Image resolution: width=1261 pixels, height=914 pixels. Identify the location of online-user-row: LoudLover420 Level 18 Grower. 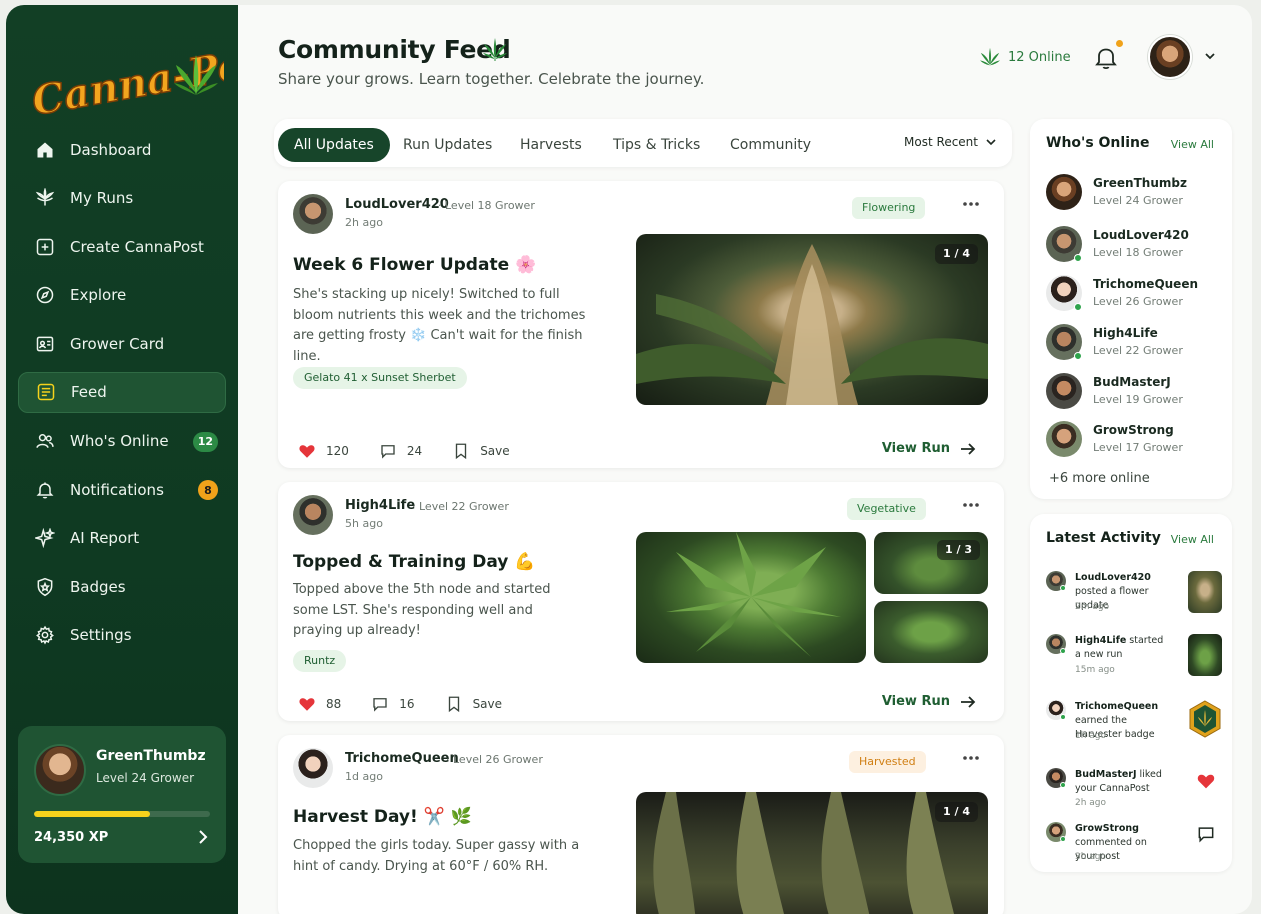
(1136, 246).